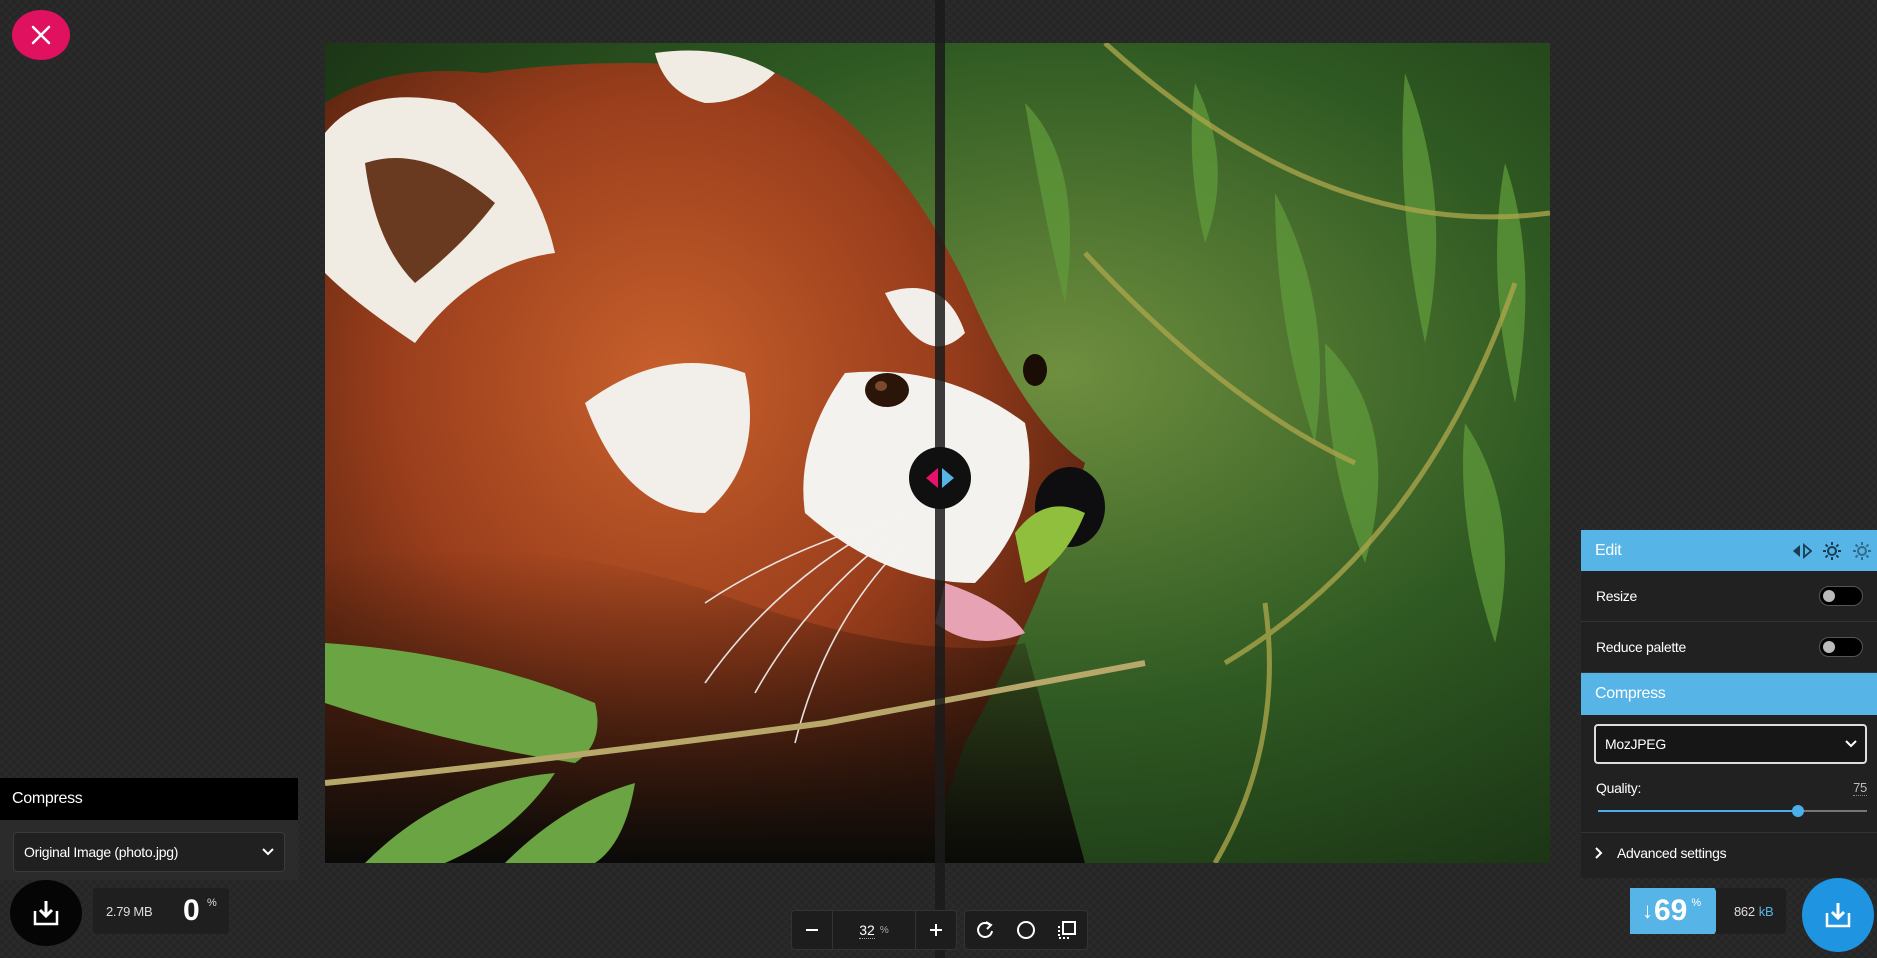 The height and width of the screenshot is (958, 1877). What do you see at coordinates (1841, 647) in the screenshot?
I see `reduce-palette-toggle` at bounding box center [1841, 647].